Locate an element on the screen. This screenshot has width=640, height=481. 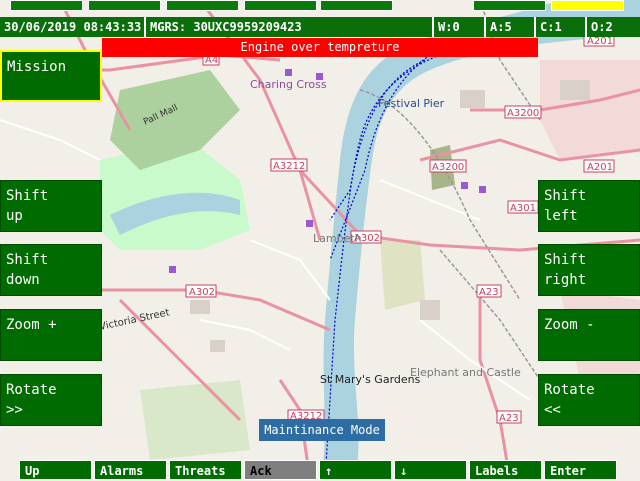
zoom-out-button: Zoom - is located at coordinates (589, 335).